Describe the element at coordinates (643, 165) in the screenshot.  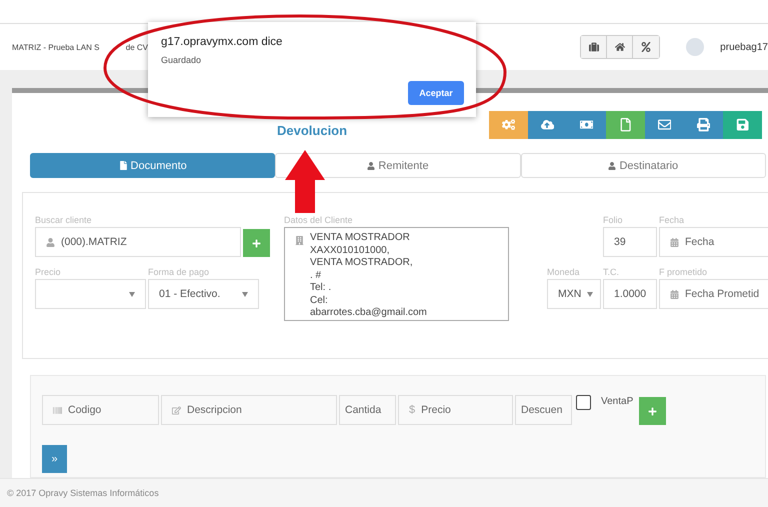
I see `tab: Destinatario` at that location.